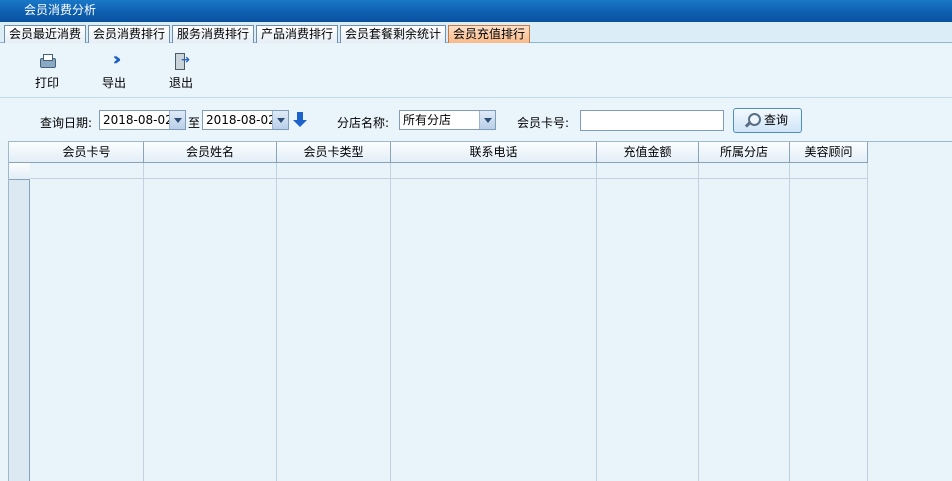  Describe the element at coordinates (113, 83) in the screenshot. I see `export-label: 导出` at that location.